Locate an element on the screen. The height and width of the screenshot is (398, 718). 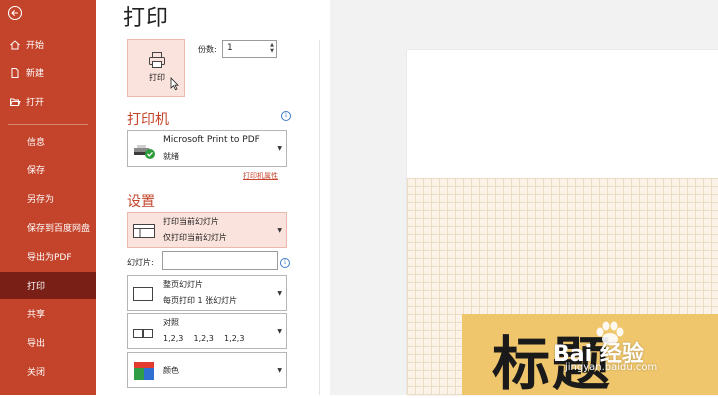
sidebar-item-home: 开始 is located at coordinates (48, 44).